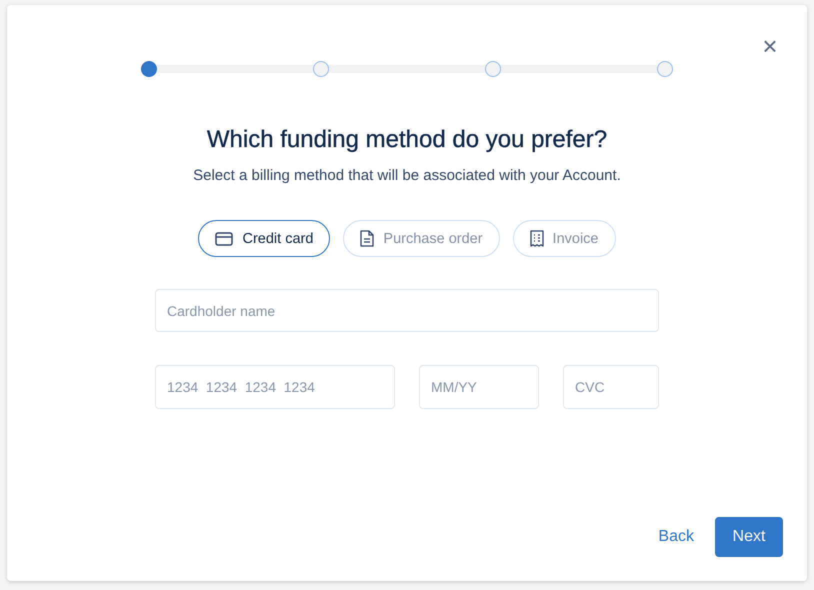 The height and width of the screenshot is (590, 814). I want to click on expiry-date-field: MM/YY, so click(479, 387).